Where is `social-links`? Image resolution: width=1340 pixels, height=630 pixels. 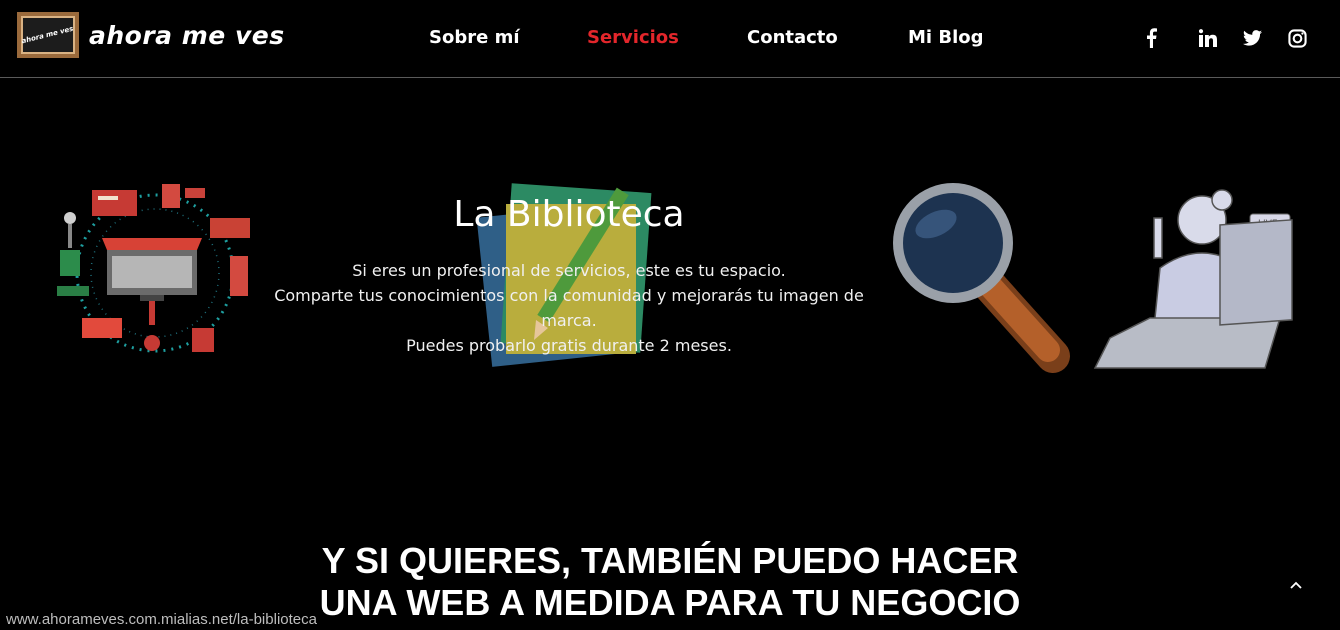
social-links is located at coordinates (1230, 38).